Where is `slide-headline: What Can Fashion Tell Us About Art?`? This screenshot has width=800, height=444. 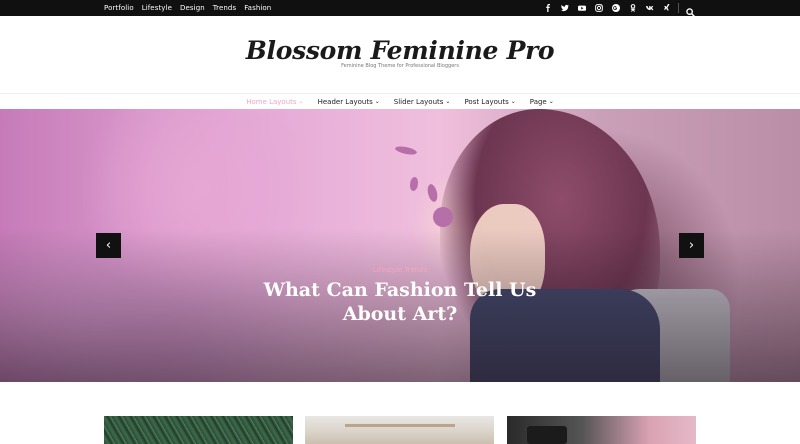
slide-headline: What Can Fashion Tell Us About Art? is located at coordinates (400, 302).